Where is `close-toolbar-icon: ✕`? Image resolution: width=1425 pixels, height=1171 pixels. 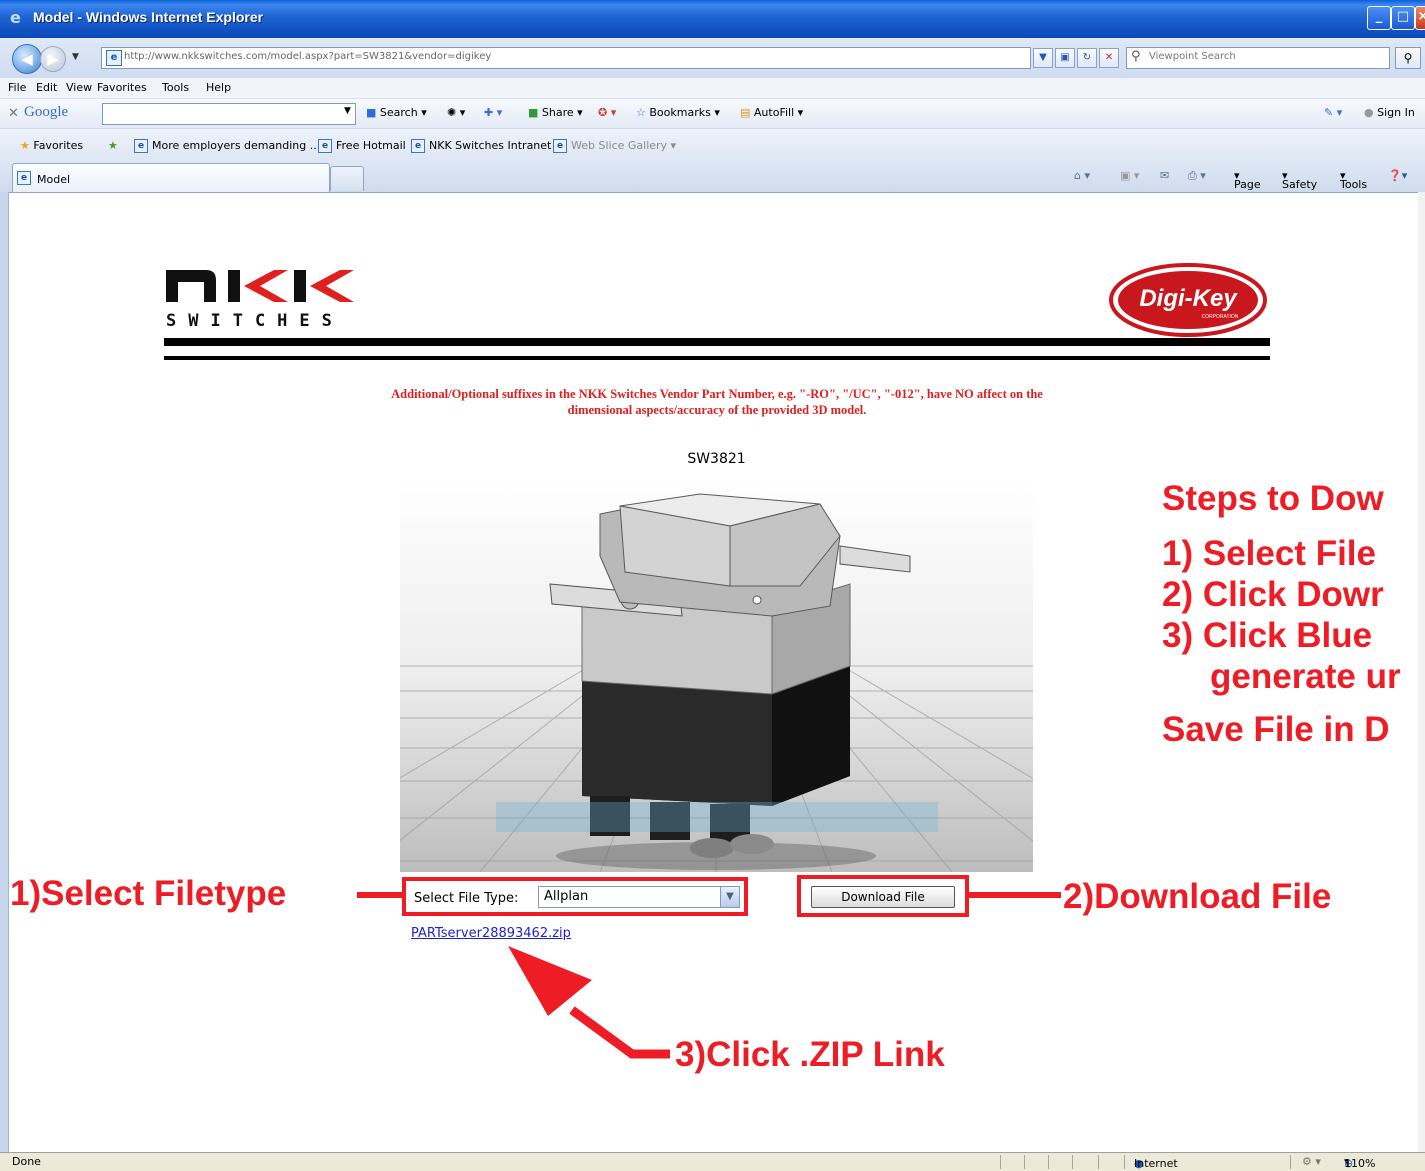 close-toolbar-icon: ✕ is located at coordinates (13, 113).